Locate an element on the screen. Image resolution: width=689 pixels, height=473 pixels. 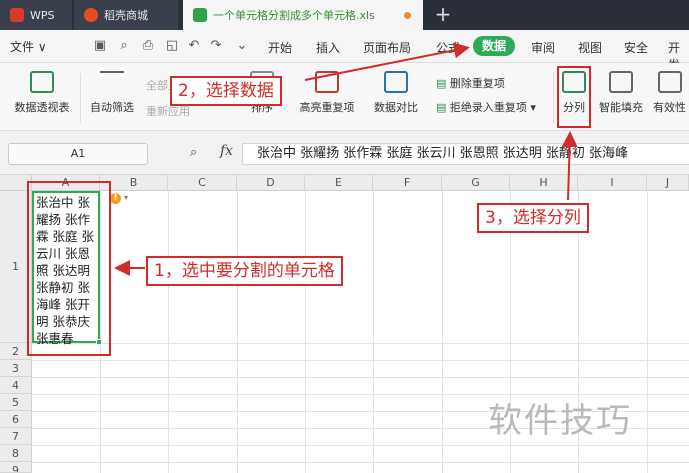
row-header-3: 3 is located at coordinates (16, 368).